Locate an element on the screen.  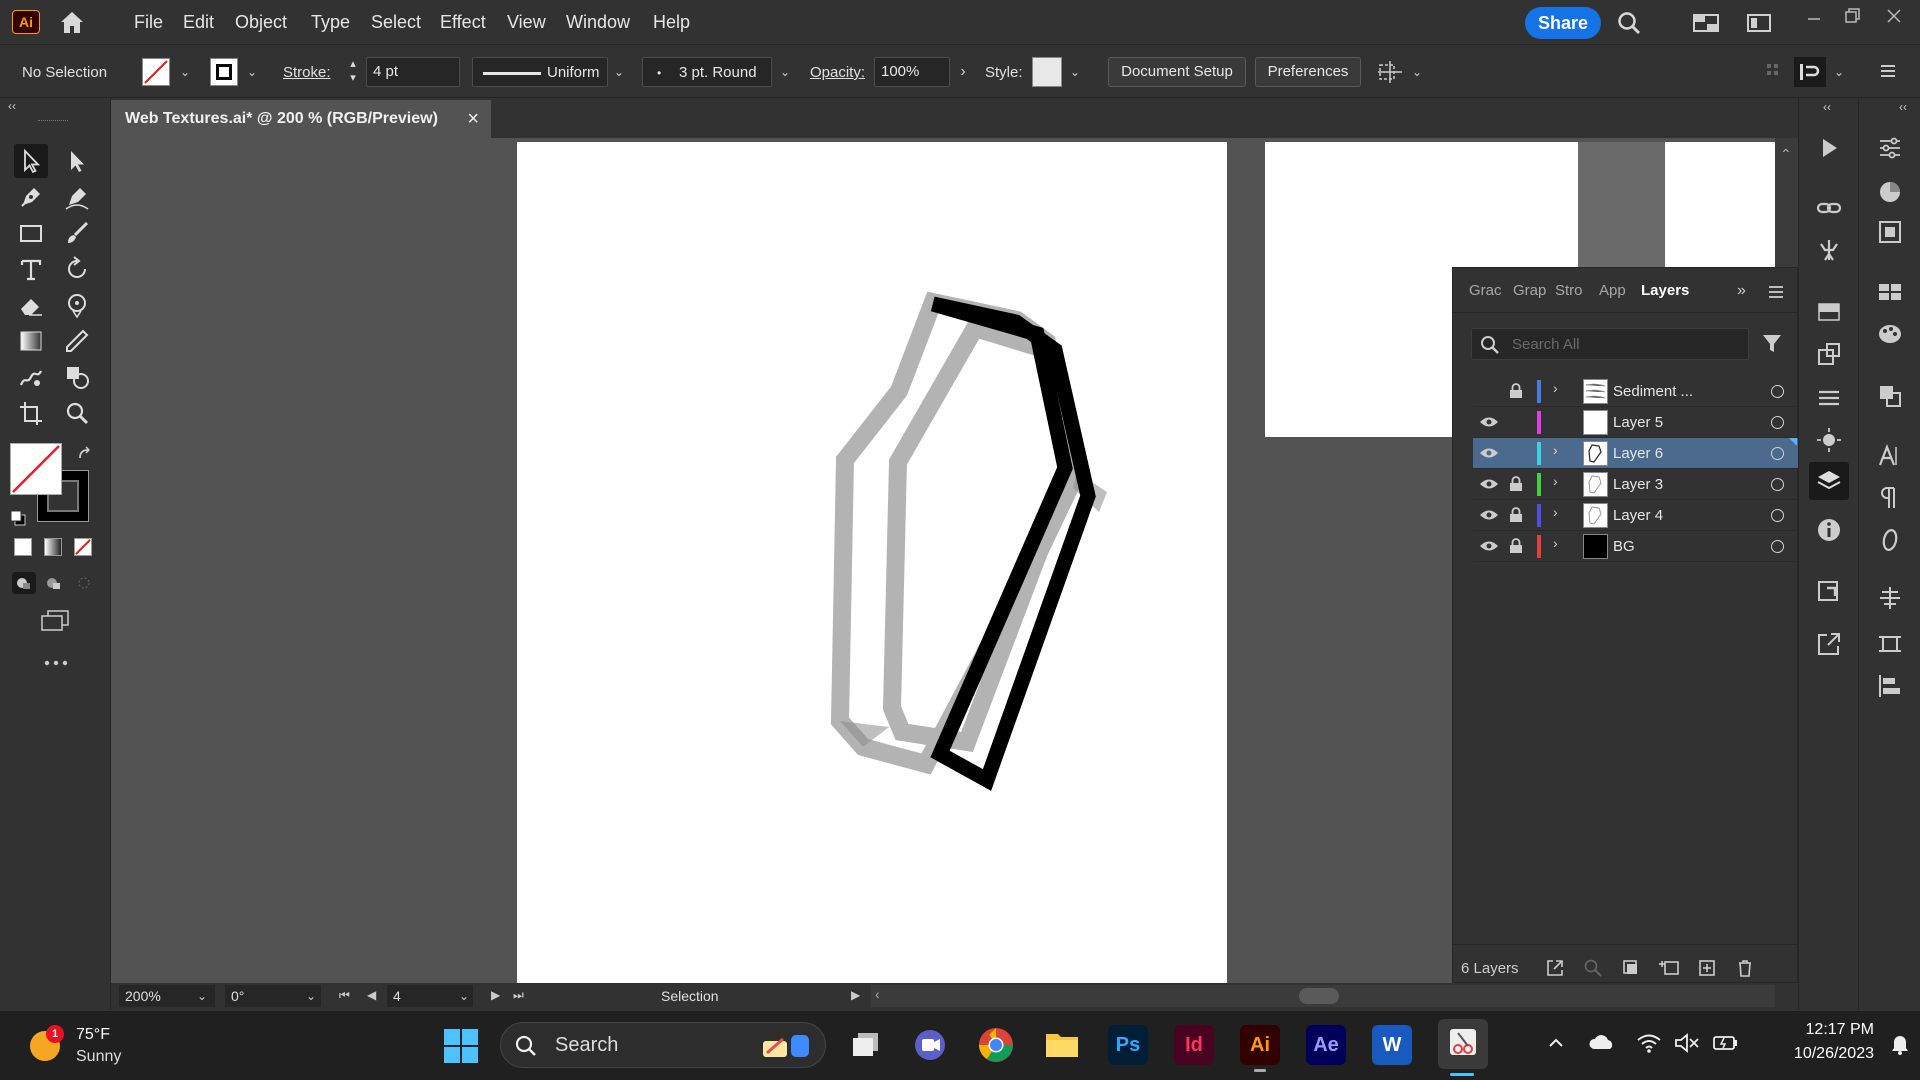
teams-chat-icon is located at coordinates (930, 1045).